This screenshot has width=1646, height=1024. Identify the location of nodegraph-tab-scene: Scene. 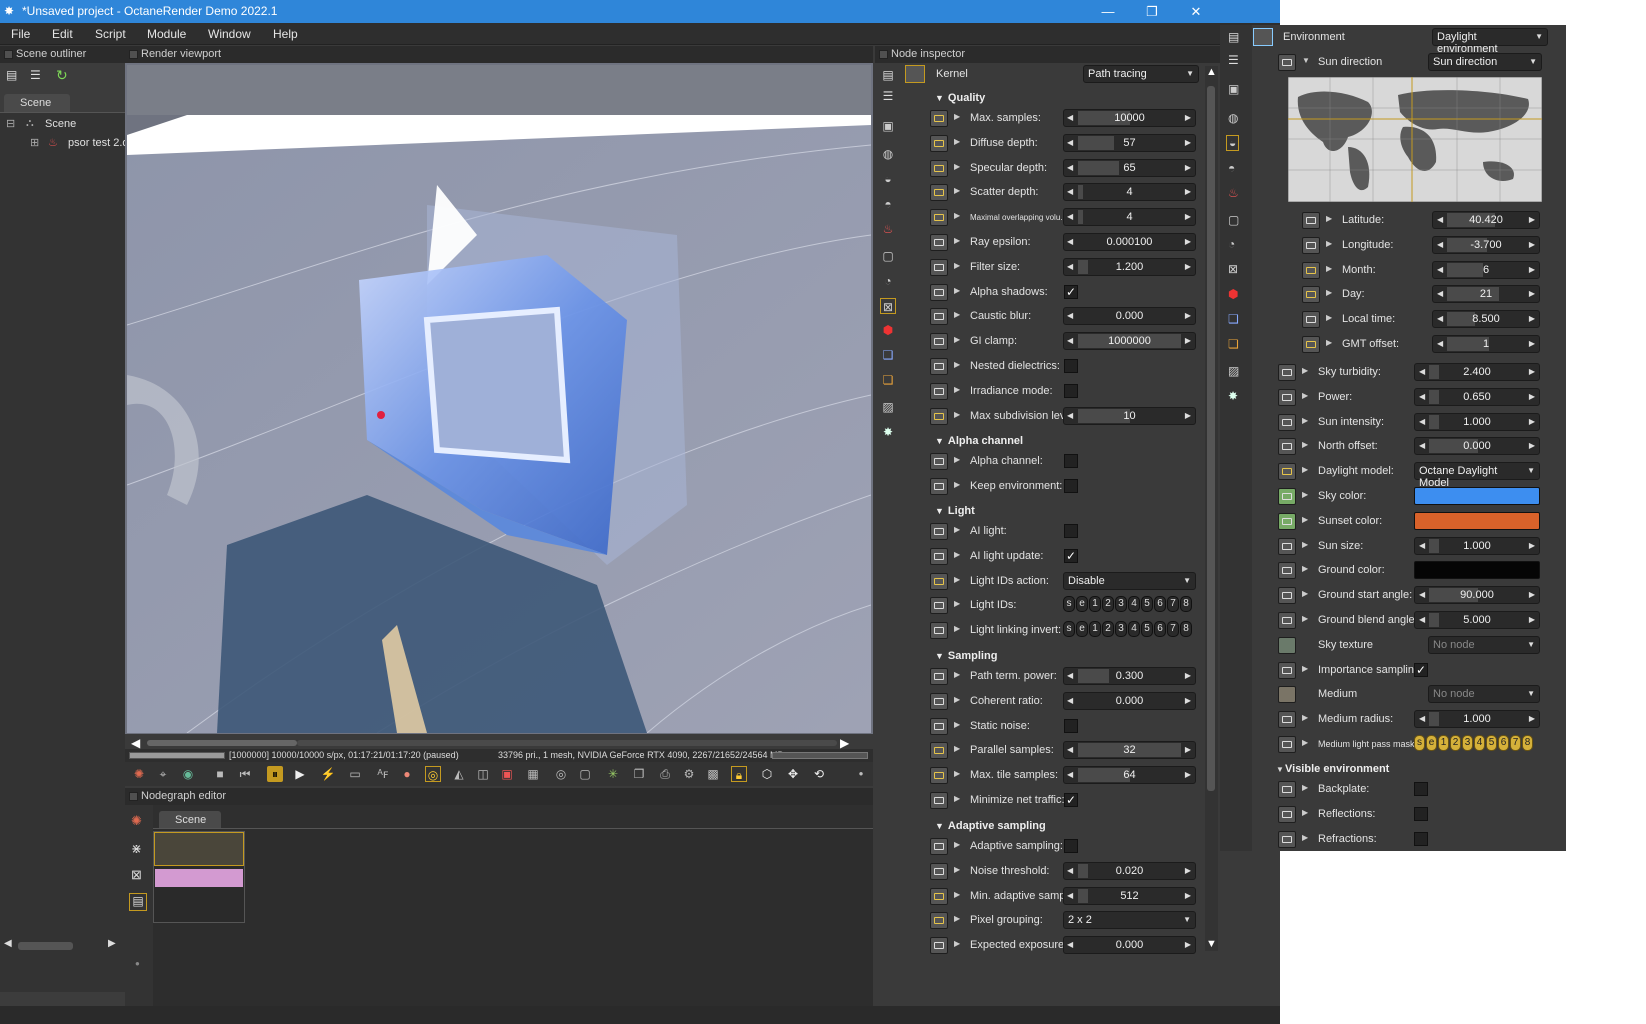
(190, 819).